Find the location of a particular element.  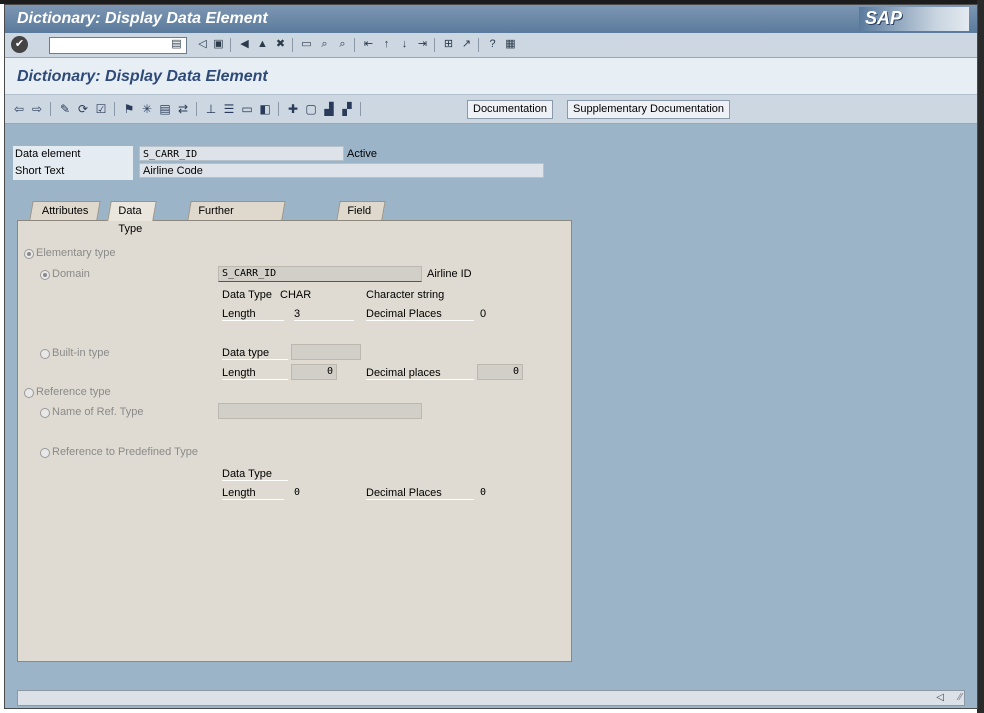

system-toolbar: ✔ ▤ ◁ ▣ ◀ ▲ ✖ ▭ ⌕ ⌕ ⇤ ↑ ↓ ⇥ ⊞ ↗ ? ▦ is located at coordinates (491, 45).